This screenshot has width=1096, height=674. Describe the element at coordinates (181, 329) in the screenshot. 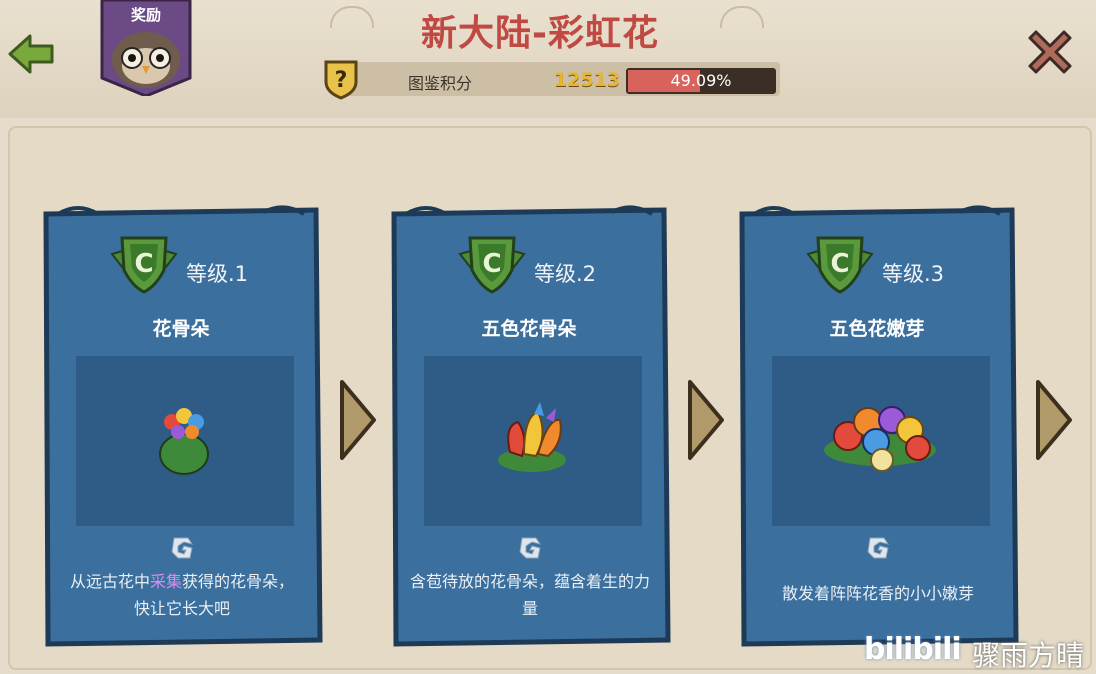

I see `card-name: 花骨朵` at that location.